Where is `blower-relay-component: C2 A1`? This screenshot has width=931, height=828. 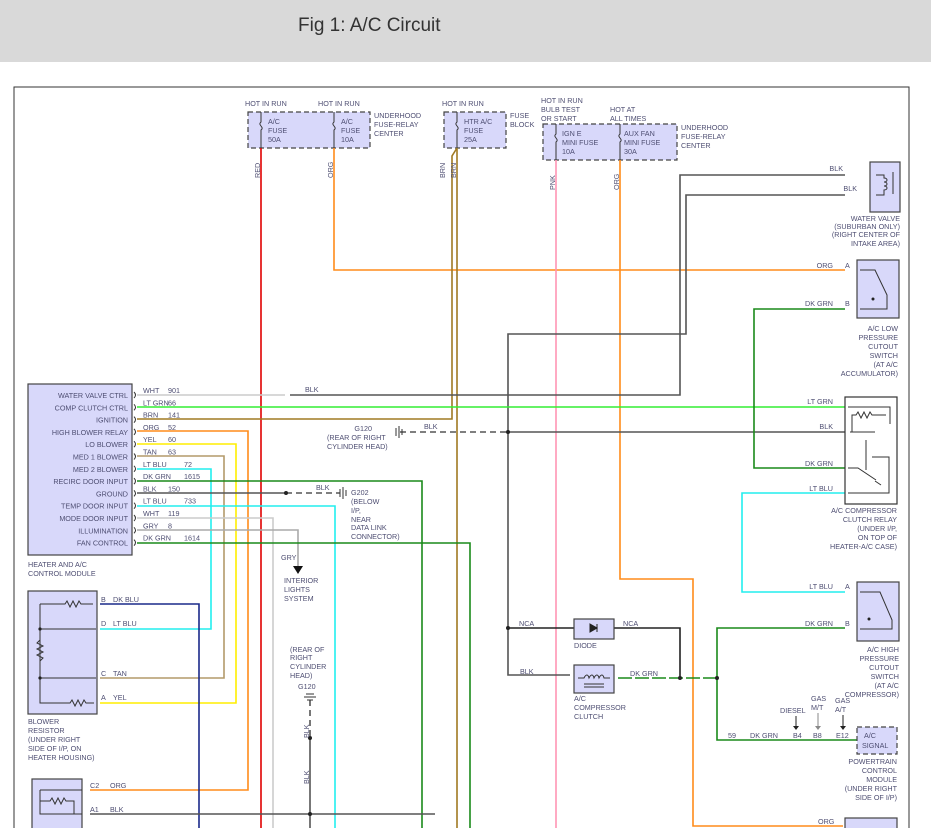 blower-relay-component: C2 A1 is located at coordinates (65, 803).